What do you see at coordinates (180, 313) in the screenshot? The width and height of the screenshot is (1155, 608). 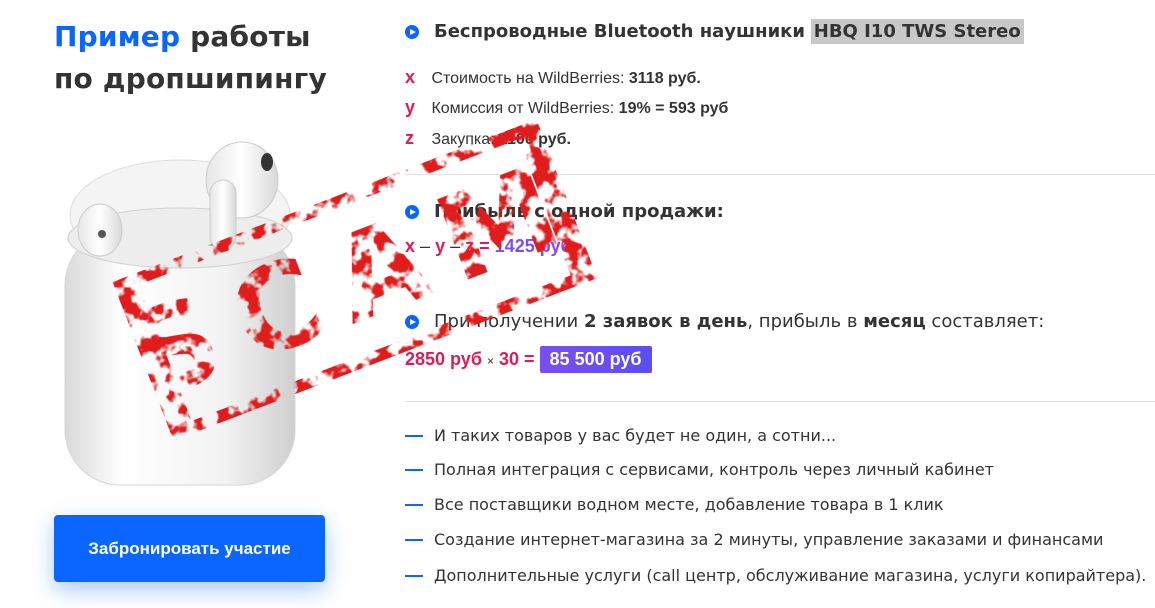 I see `airpods-image` at bounding box center [180, 313].